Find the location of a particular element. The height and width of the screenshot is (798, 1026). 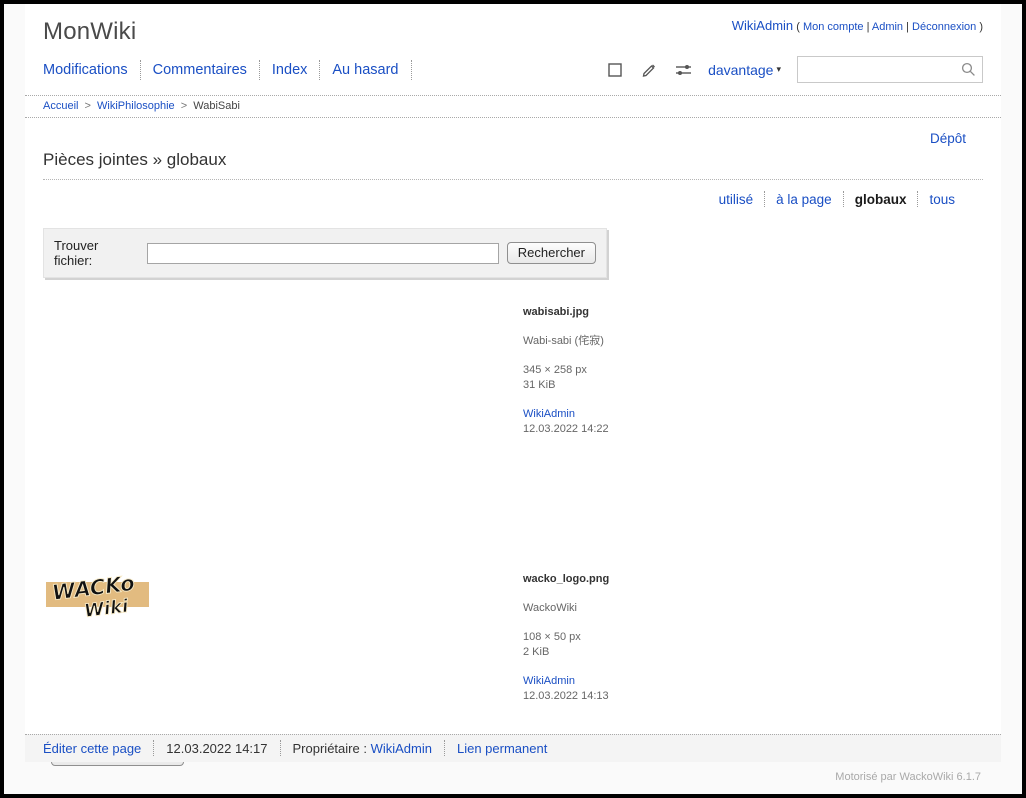

owner-label: Propriétaire : is located at coordinates (329, 748).